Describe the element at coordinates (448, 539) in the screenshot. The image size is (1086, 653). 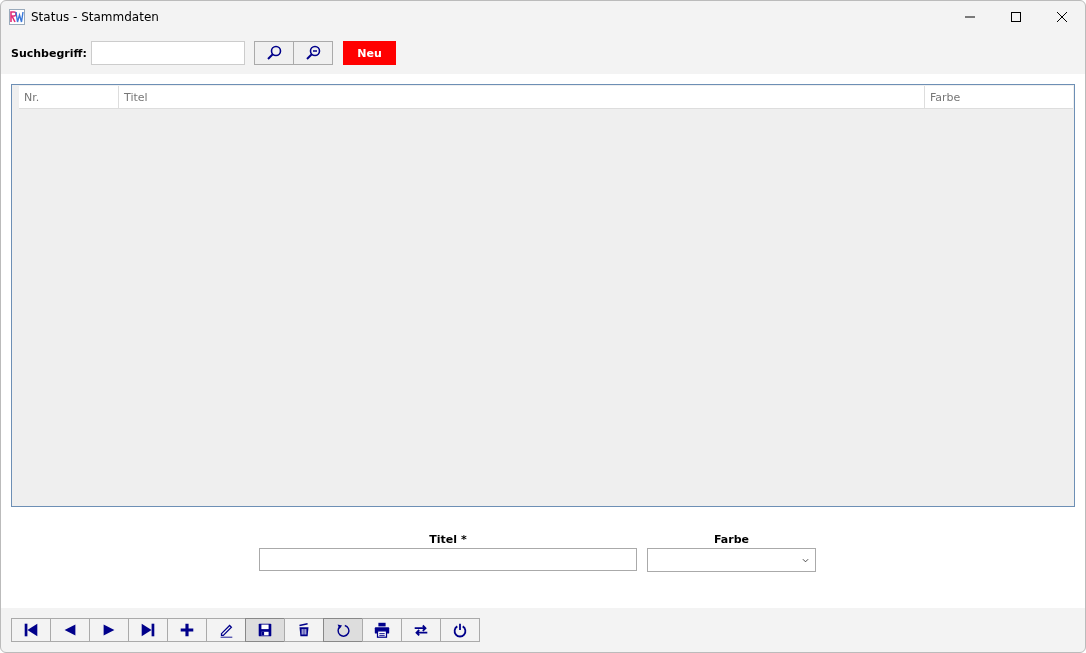
I see `field-label: Titel *` at that location.